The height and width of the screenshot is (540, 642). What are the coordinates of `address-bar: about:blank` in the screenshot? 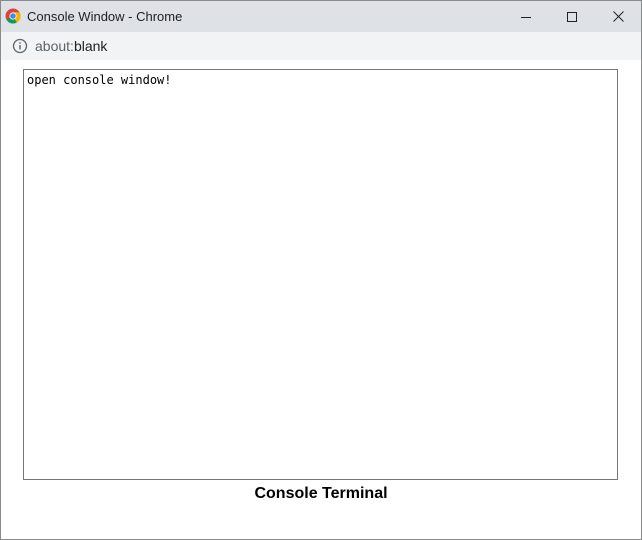 It's located at (321, 46).